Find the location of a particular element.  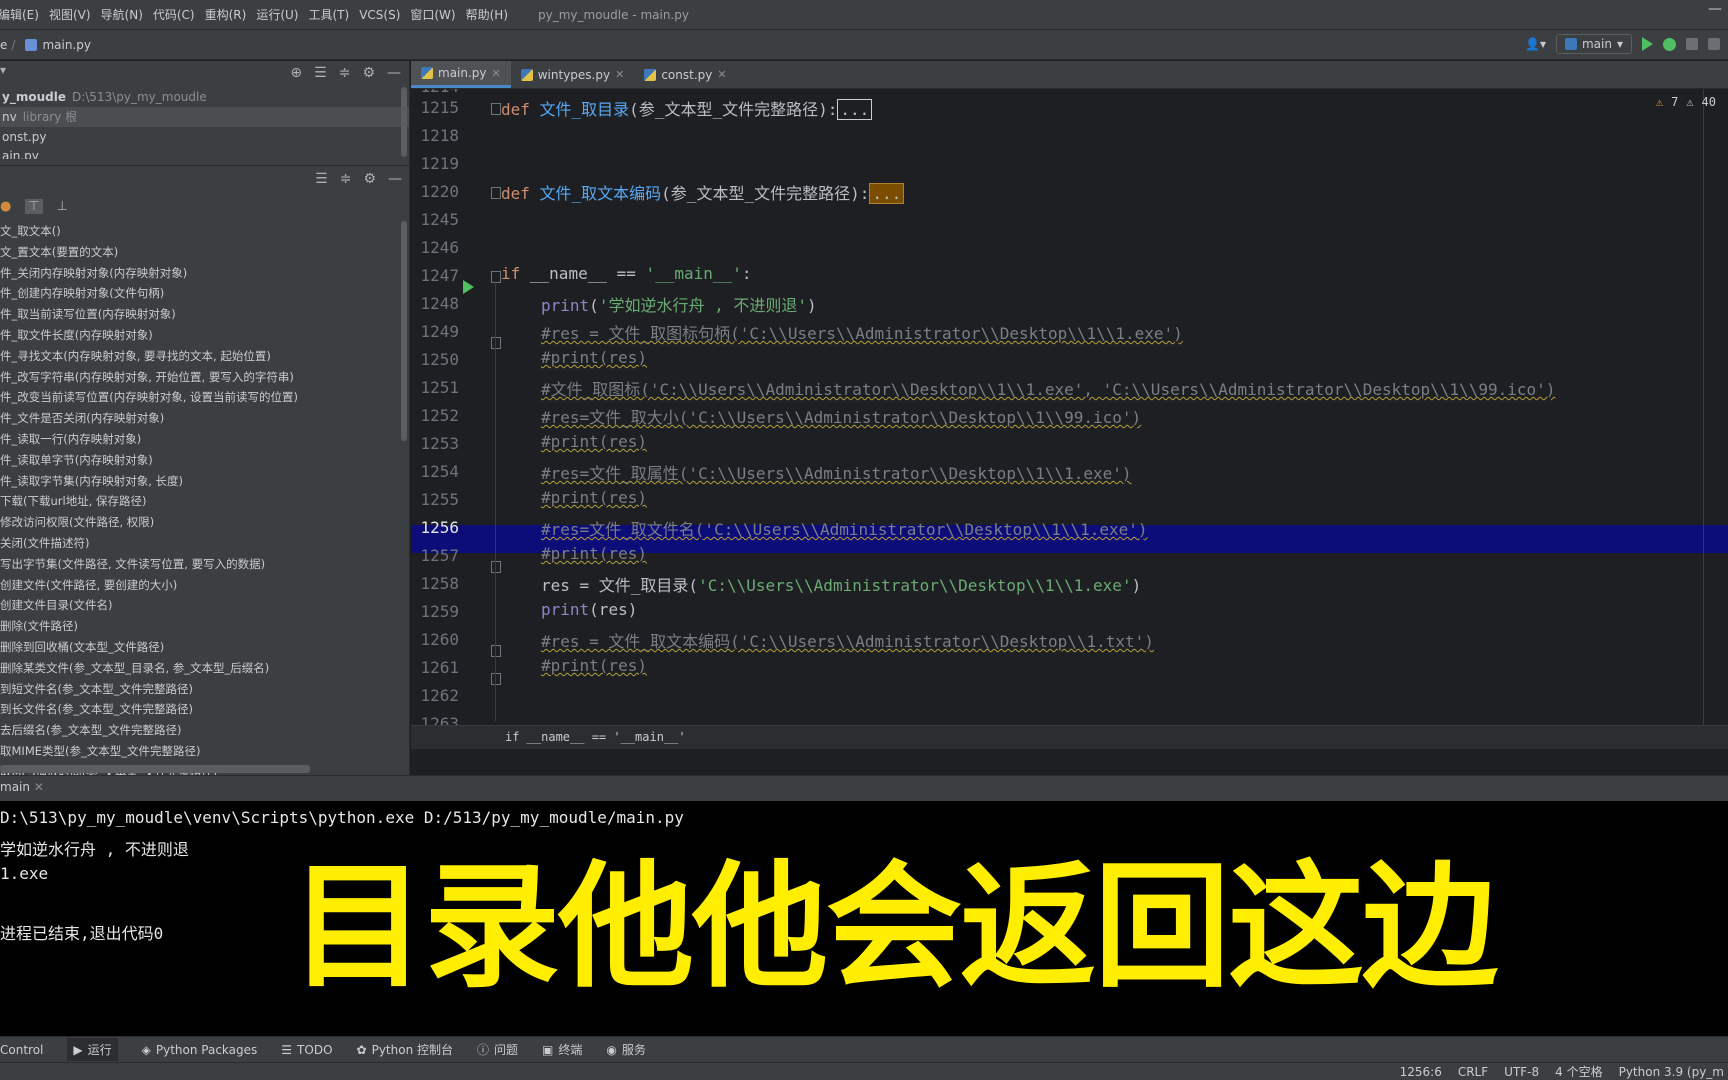

structure-item: 件_读取单字节(内存映射对象) is located at coordinates (200, 460).